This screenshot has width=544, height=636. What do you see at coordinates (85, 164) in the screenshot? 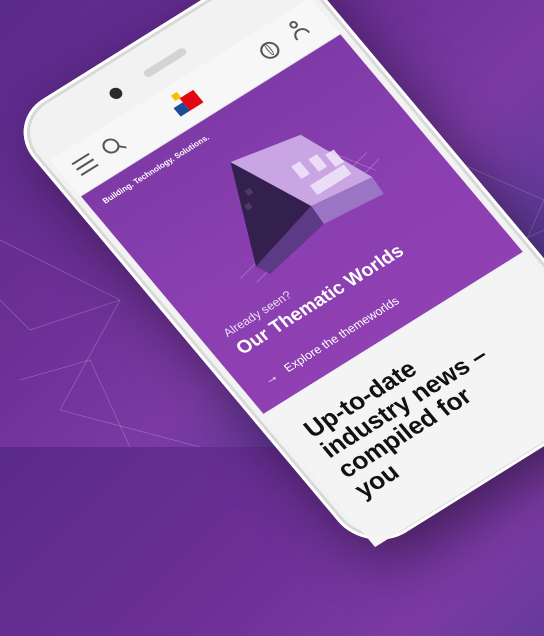
I see `menu-icon` at bounding box center [85, 164].